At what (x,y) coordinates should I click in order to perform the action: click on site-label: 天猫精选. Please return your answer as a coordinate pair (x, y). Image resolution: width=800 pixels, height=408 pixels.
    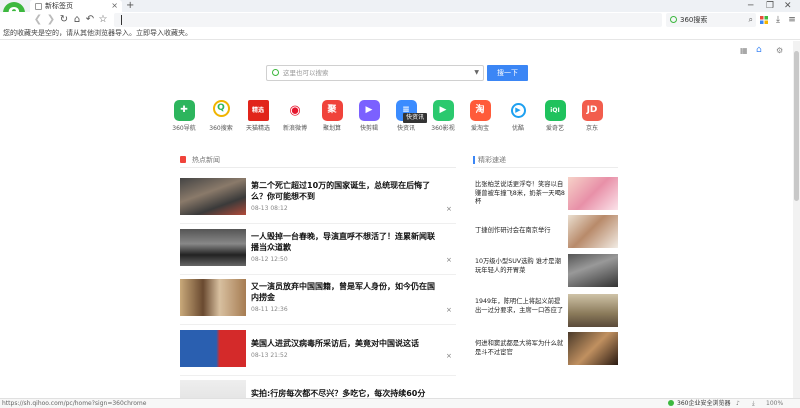
    Looking at the image, I should click on (257, 128).